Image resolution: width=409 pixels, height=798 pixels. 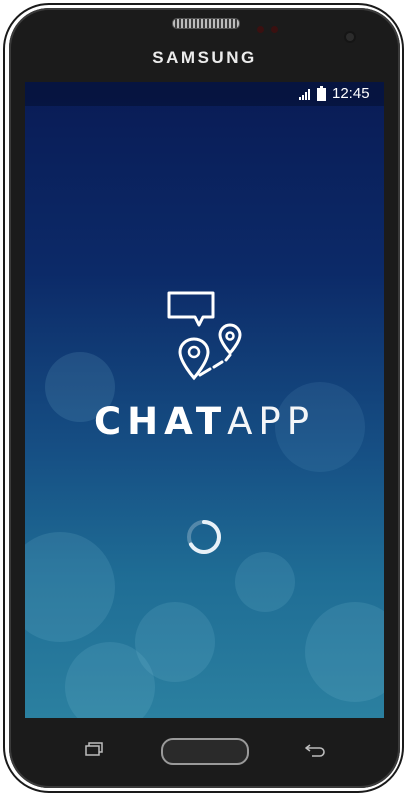 What do you see at coordinates (94, 749) in the screenshot?
I see `recent-apps-icon` at bounding box center [94, 749].